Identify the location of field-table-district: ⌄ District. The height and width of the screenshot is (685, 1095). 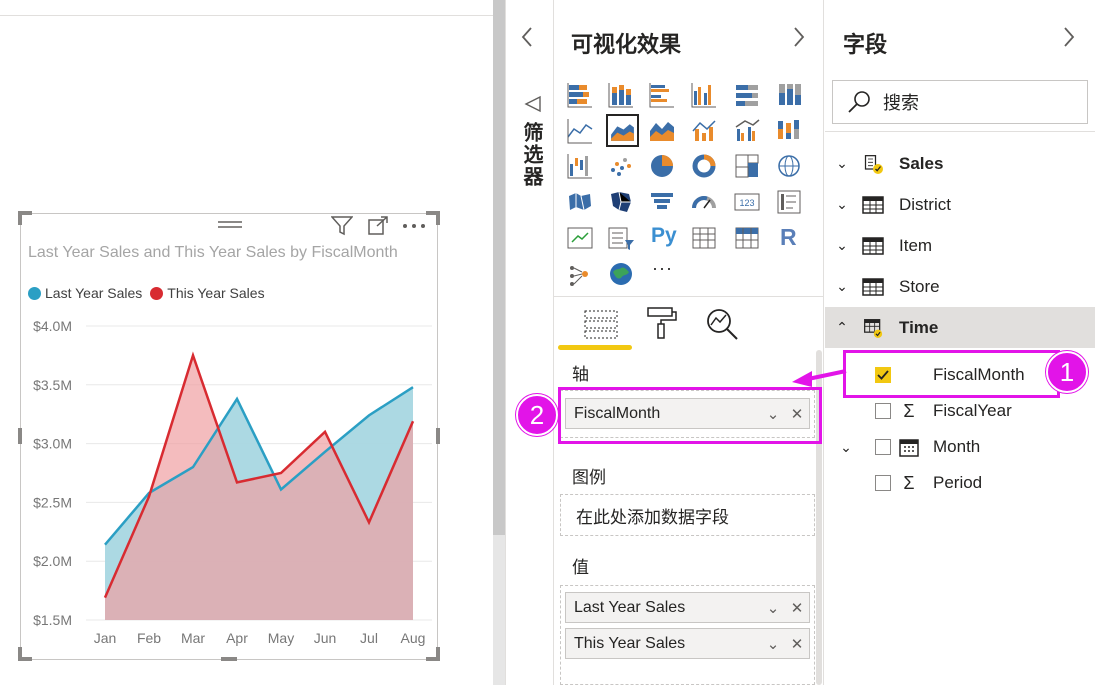
(960, 204).